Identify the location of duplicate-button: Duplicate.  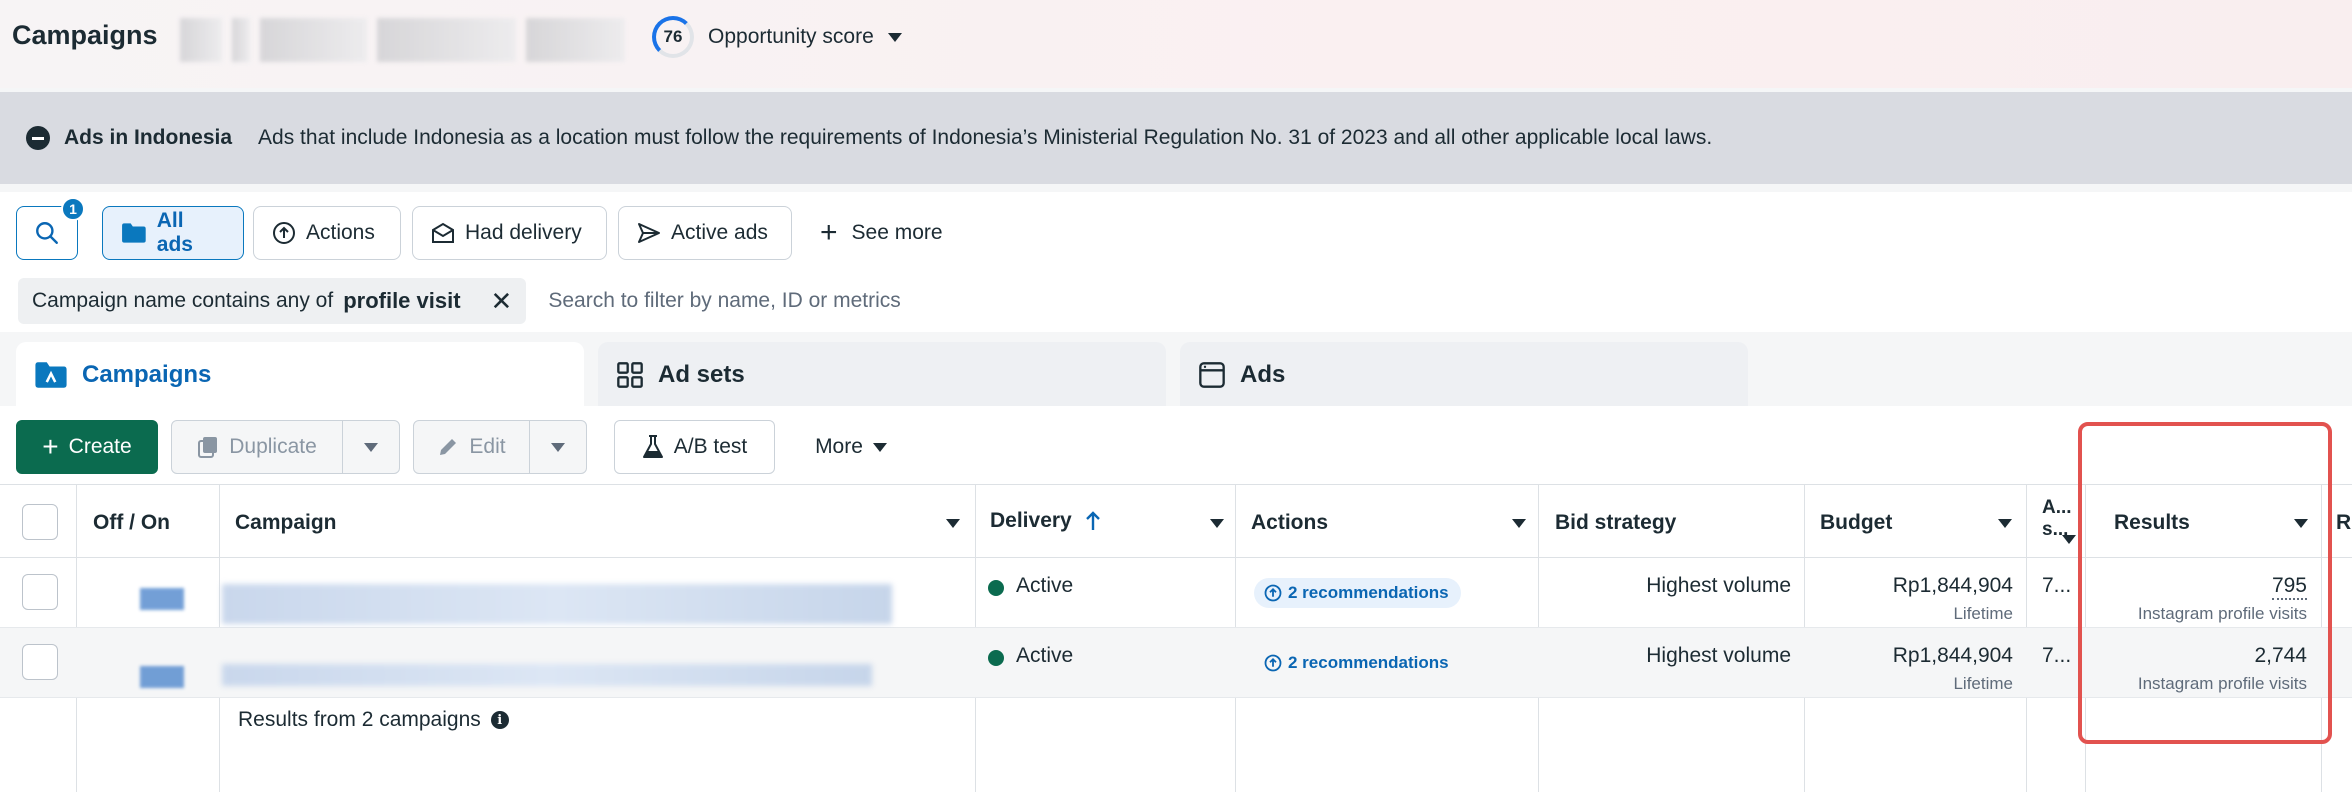
(257, 447).